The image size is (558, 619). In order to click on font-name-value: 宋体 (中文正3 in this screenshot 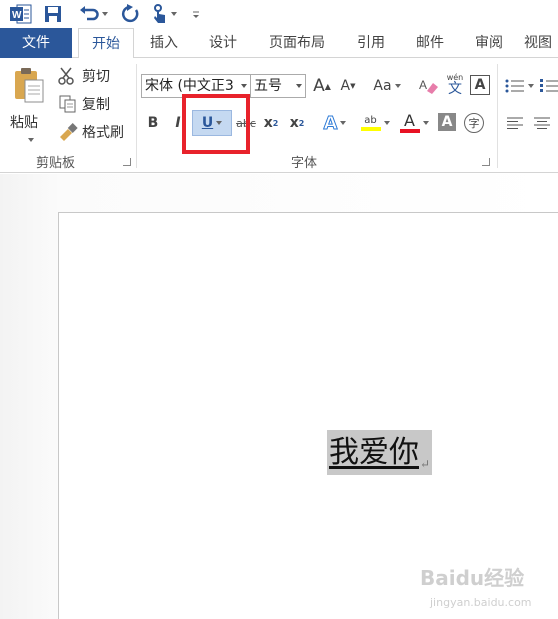, I will do `click(189, 86)`.